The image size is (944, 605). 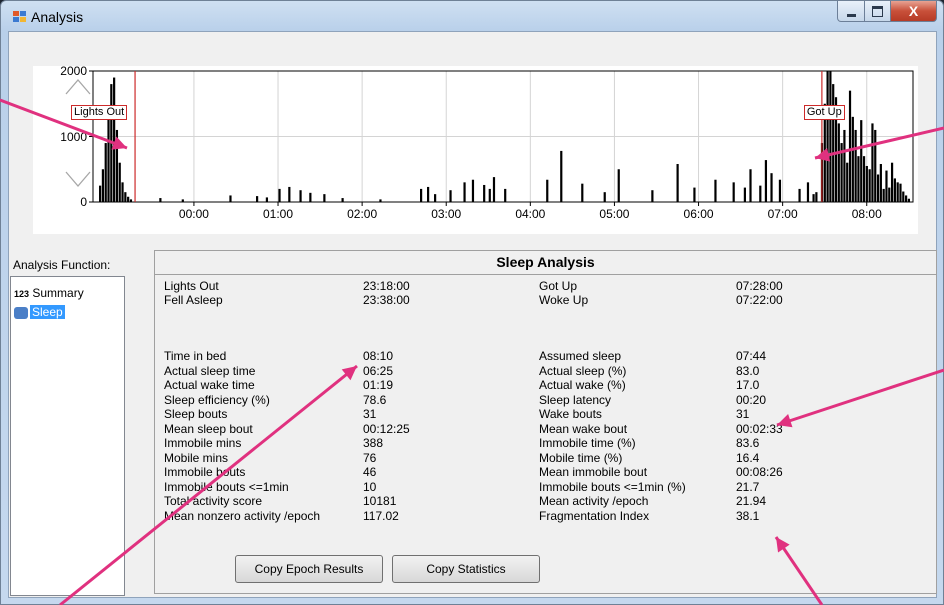 What do you see at coordinates (67, 436) in the screenshot?
I see `analysis-function-list: 123 Summary Sleep` at bounding box center [67, 436].